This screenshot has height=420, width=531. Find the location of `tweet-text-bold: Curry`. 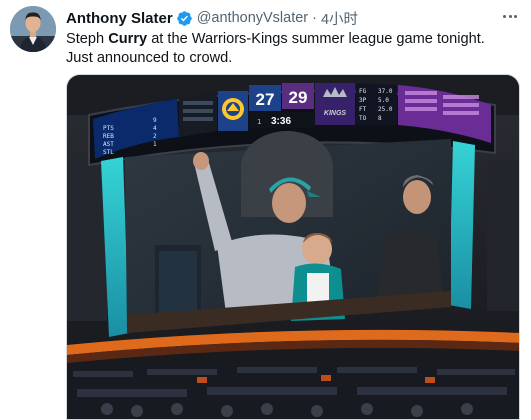

tweet-text-bold: Curry is located at coordinates (128, 39).